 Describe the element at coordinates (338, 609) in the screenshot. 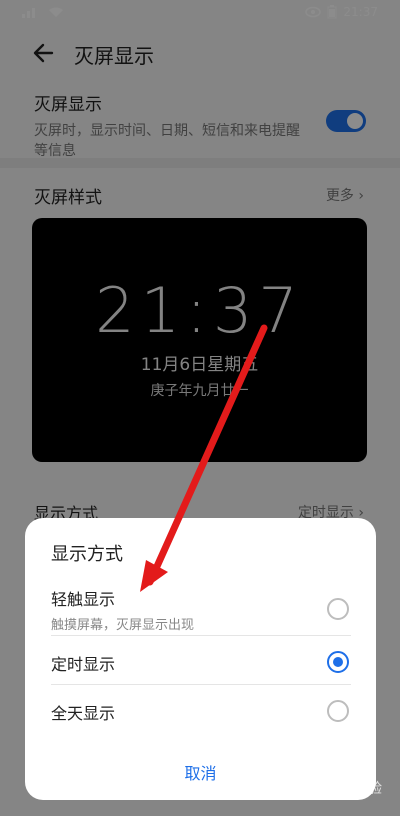

I see `radio-touch-display` at that location.